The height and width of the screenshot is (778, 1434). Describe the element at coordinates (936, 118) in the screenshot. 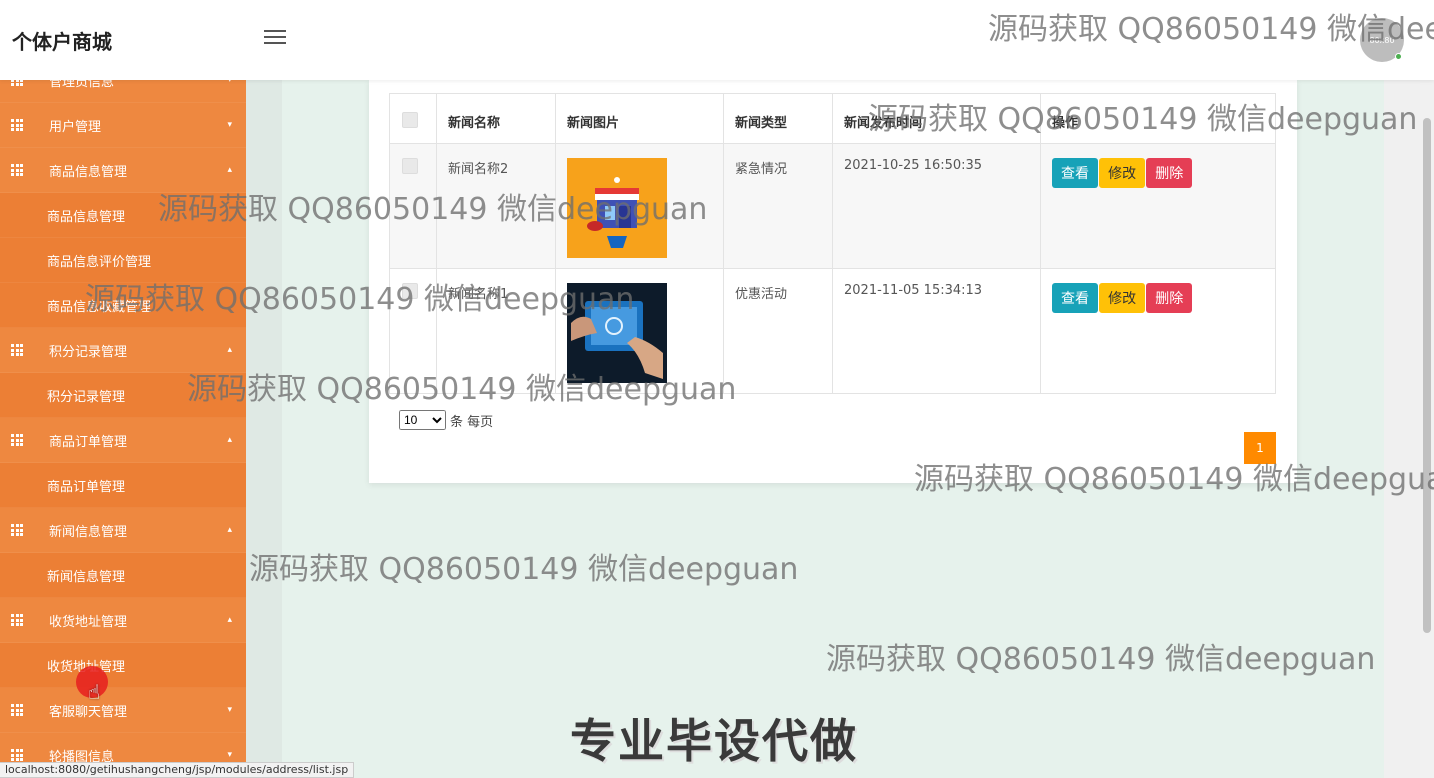

I see `column-header: 新闻发布时间` at that location.